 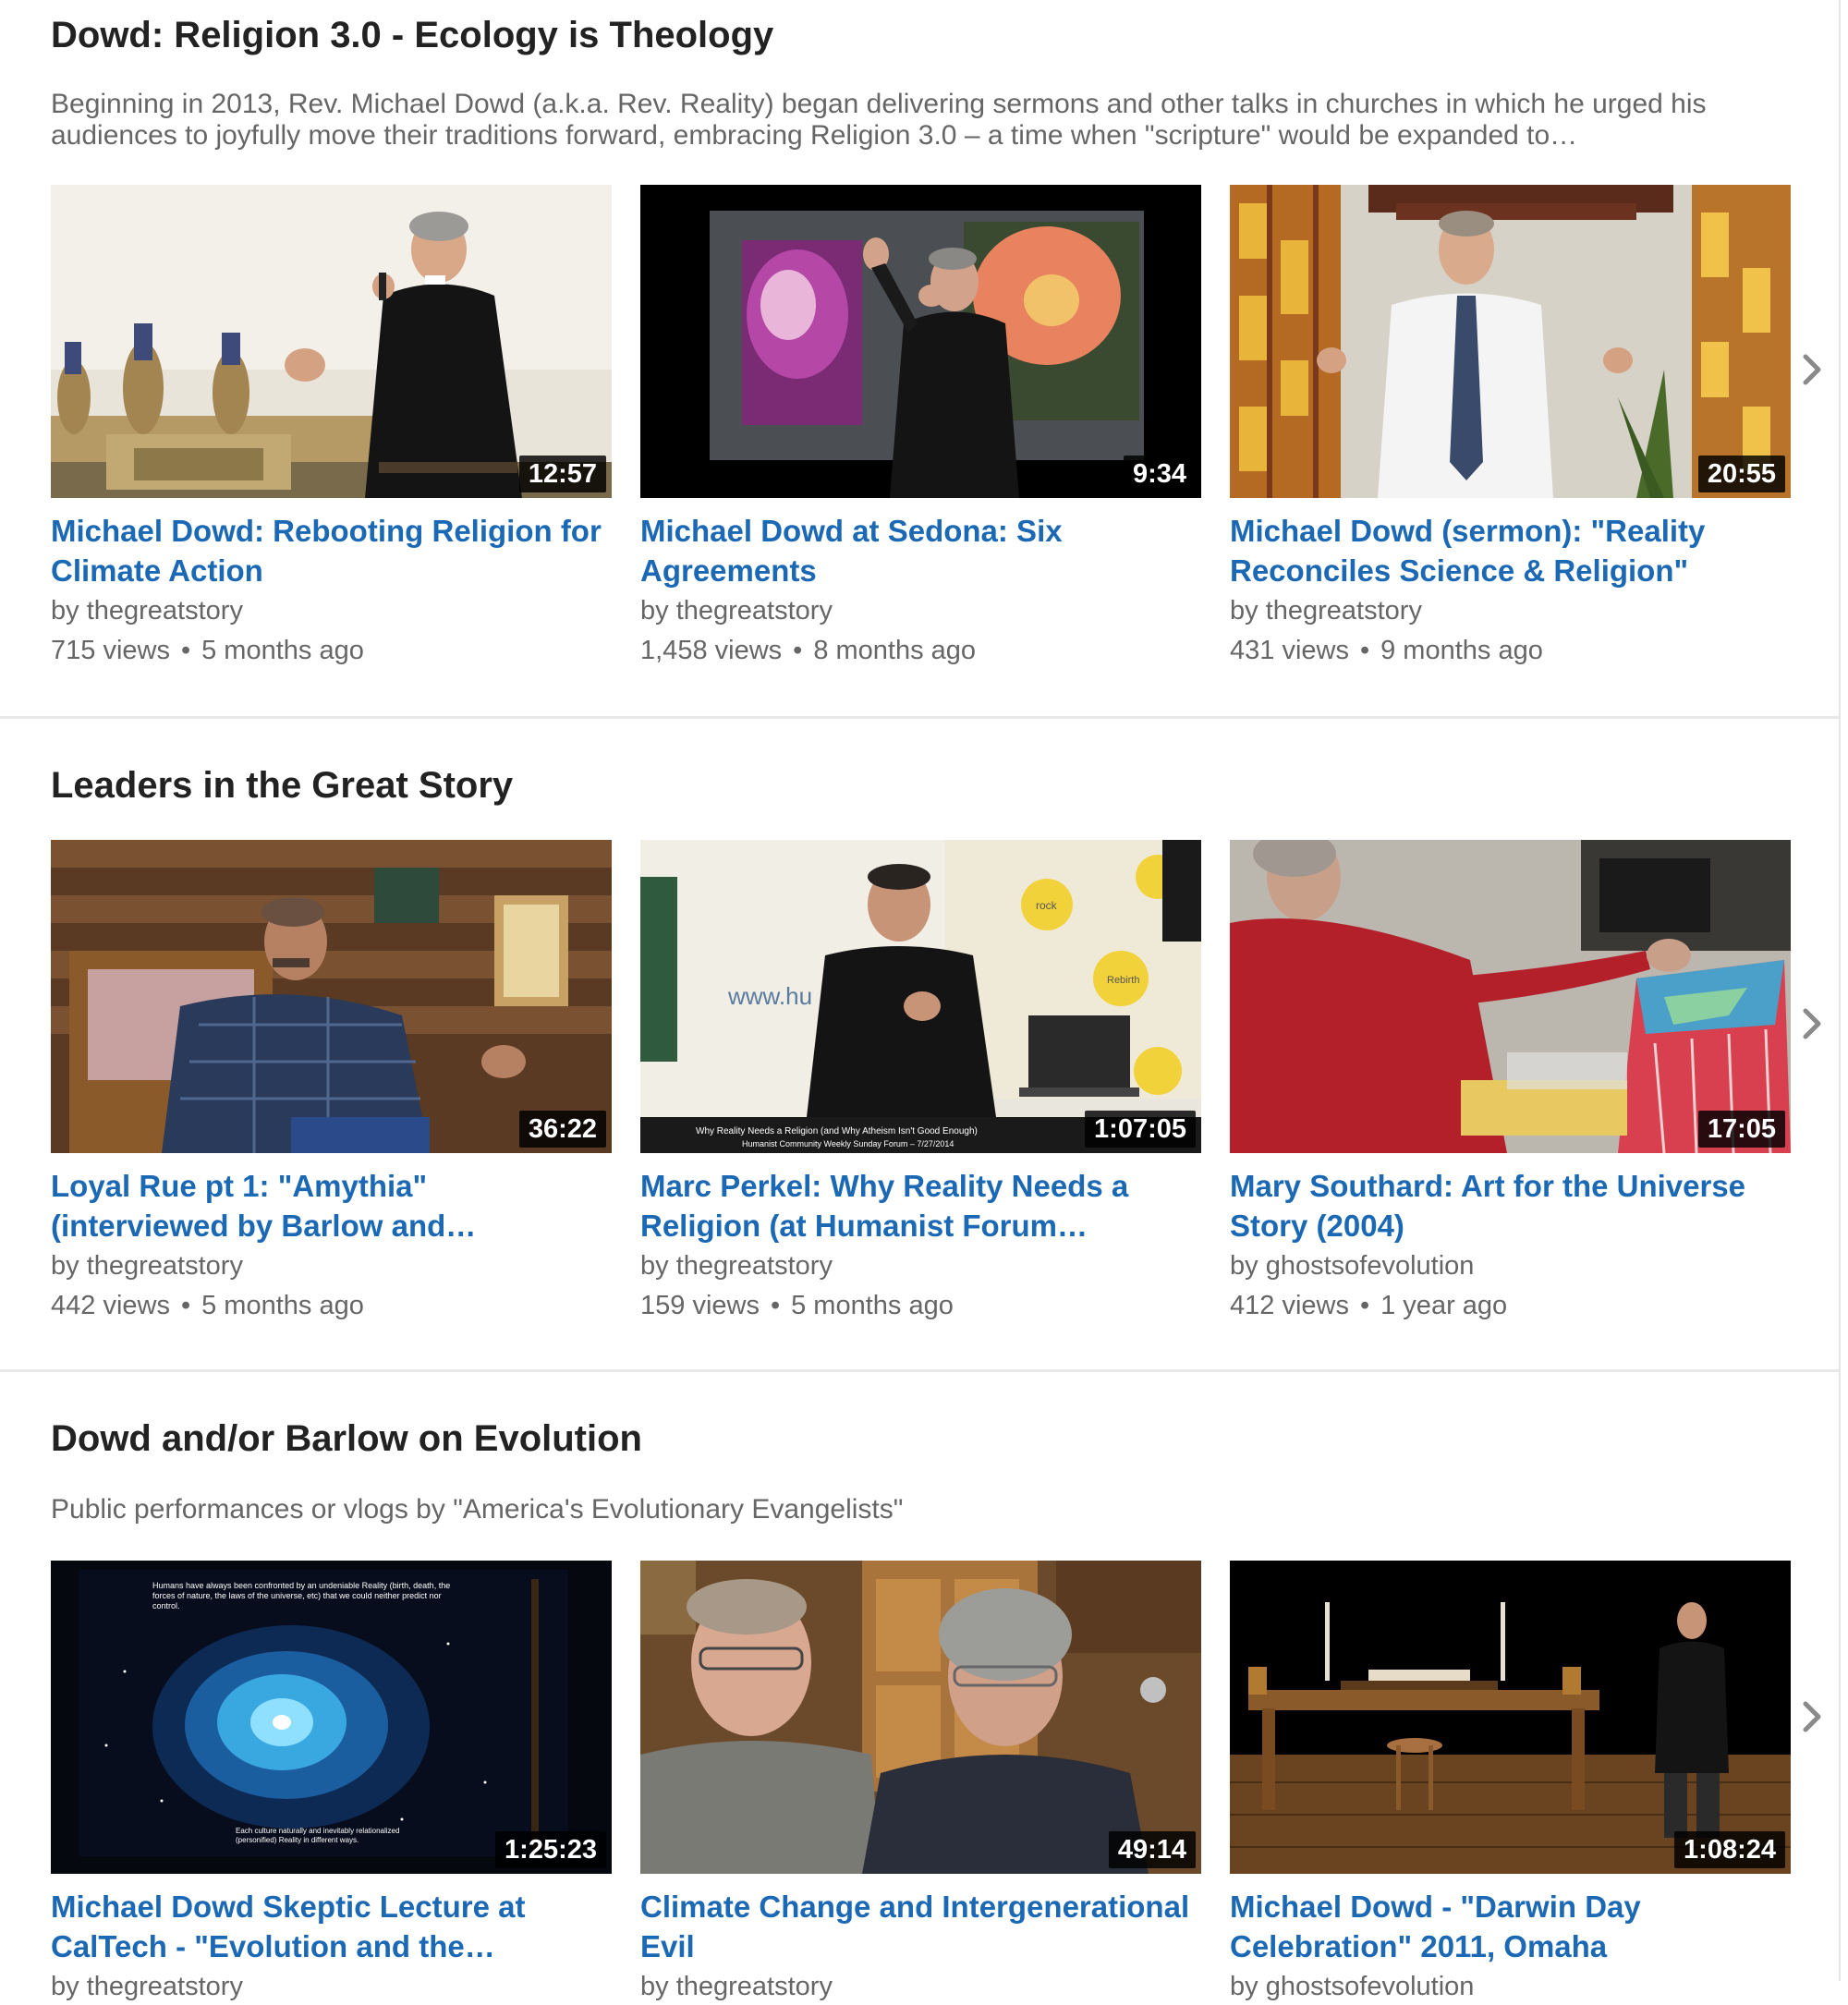 I want to click on video-meta: 1,458 views • 8 months ago, so click(x=921, y=651).